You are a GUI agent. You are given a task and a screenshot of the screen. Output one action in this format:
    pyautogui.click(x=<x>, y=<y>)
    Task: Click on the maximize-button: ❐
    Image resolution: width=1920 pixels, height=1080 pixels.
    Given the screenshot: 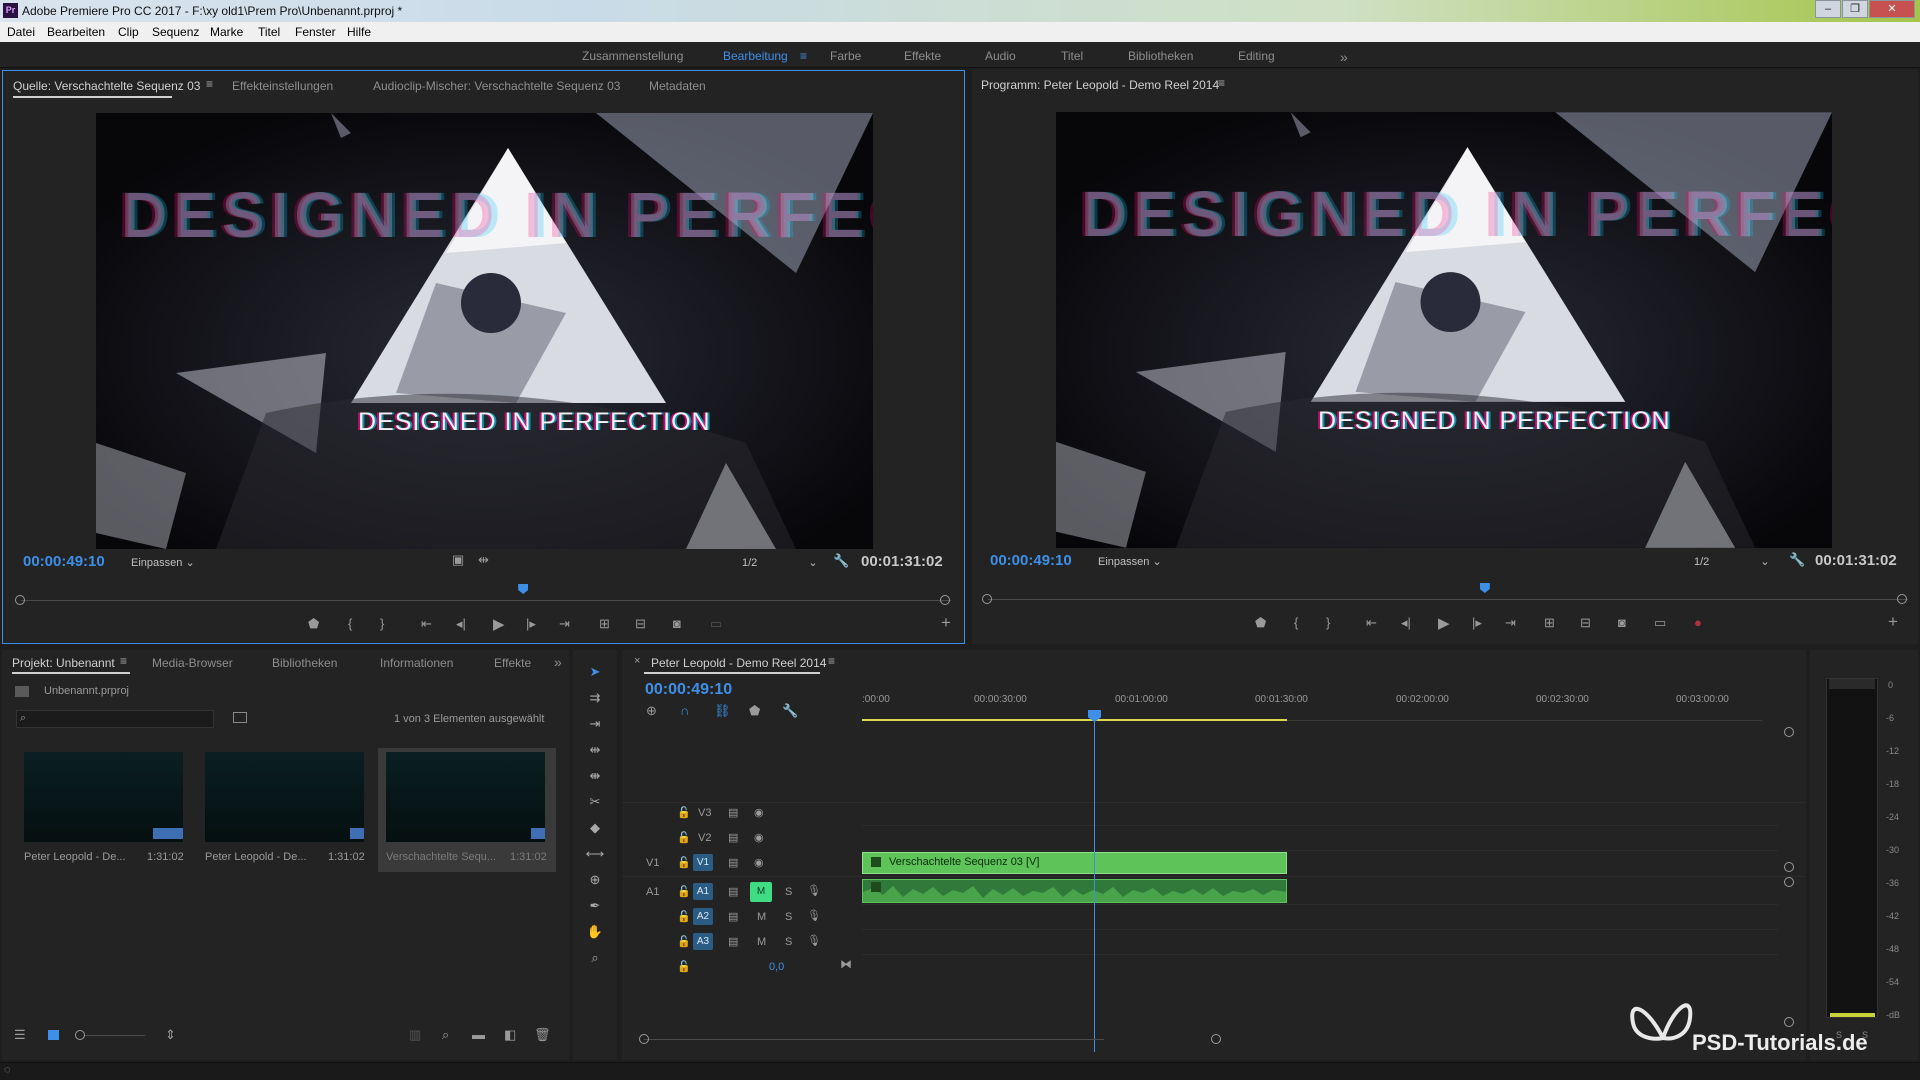 What is the action you would take?
    pyautogui.click(x=1855, y=9)
    